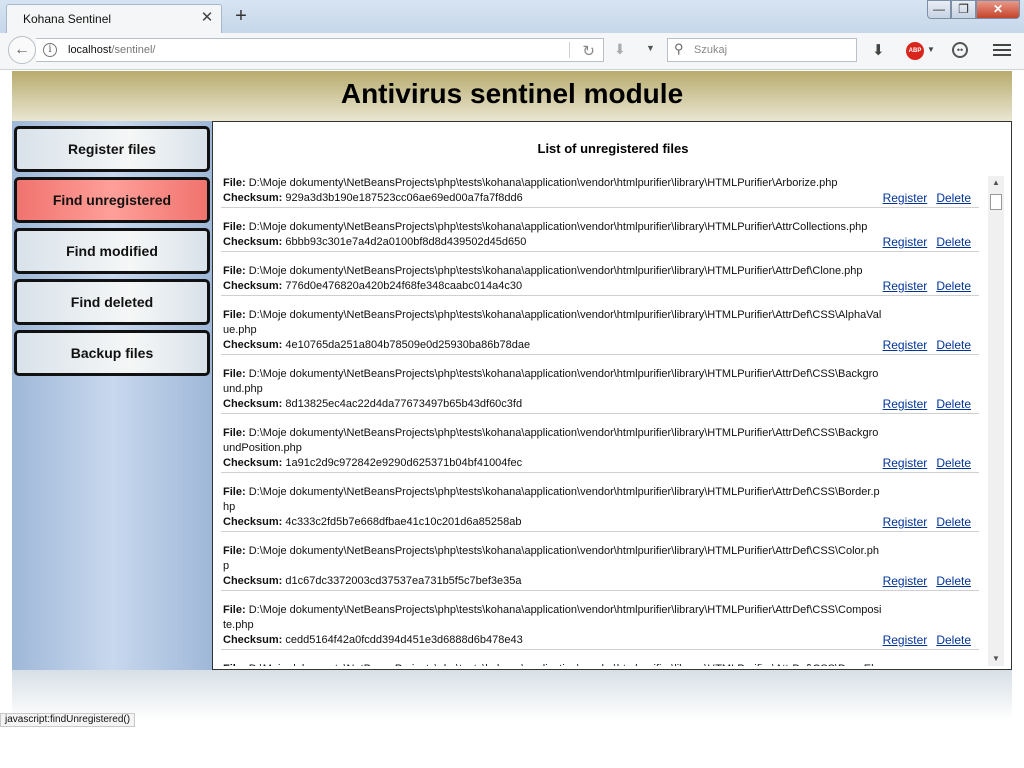 The height and width of the screenshot is (768, 1024). Describe the element at coordinates (67, 19) in the screenshot. I see `tab-title: Kohana Sentinel` at that location.